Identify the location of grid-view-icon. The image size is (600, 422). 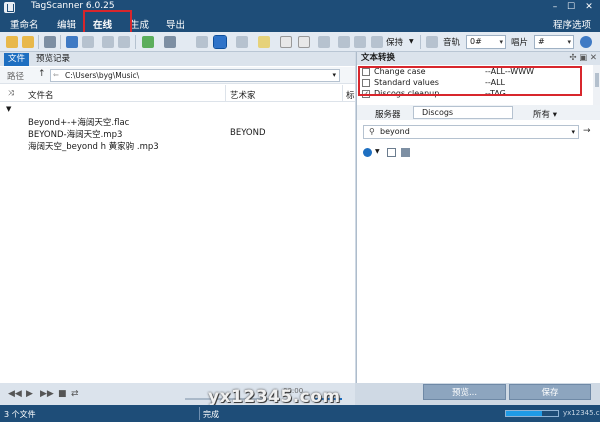
(405, 152).